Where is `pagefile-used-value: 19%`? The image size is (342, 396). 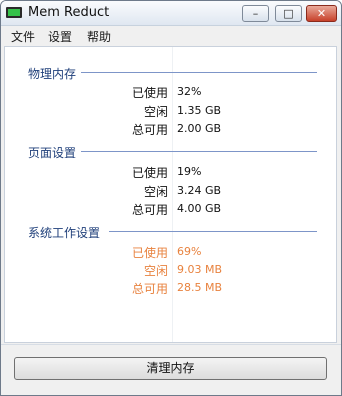
pagefile-used-value: 19% is located at coordinates (189, 171).